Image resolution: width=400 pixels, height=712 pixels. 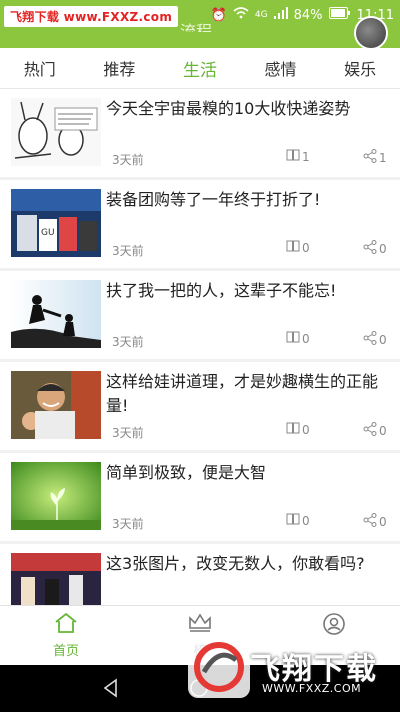 What do you see at coordinates (235, 563) in the screenshot?
I see `article-title: 这3张图片，改变无数人，你敢看吗?` at bounding box center [235, 563].